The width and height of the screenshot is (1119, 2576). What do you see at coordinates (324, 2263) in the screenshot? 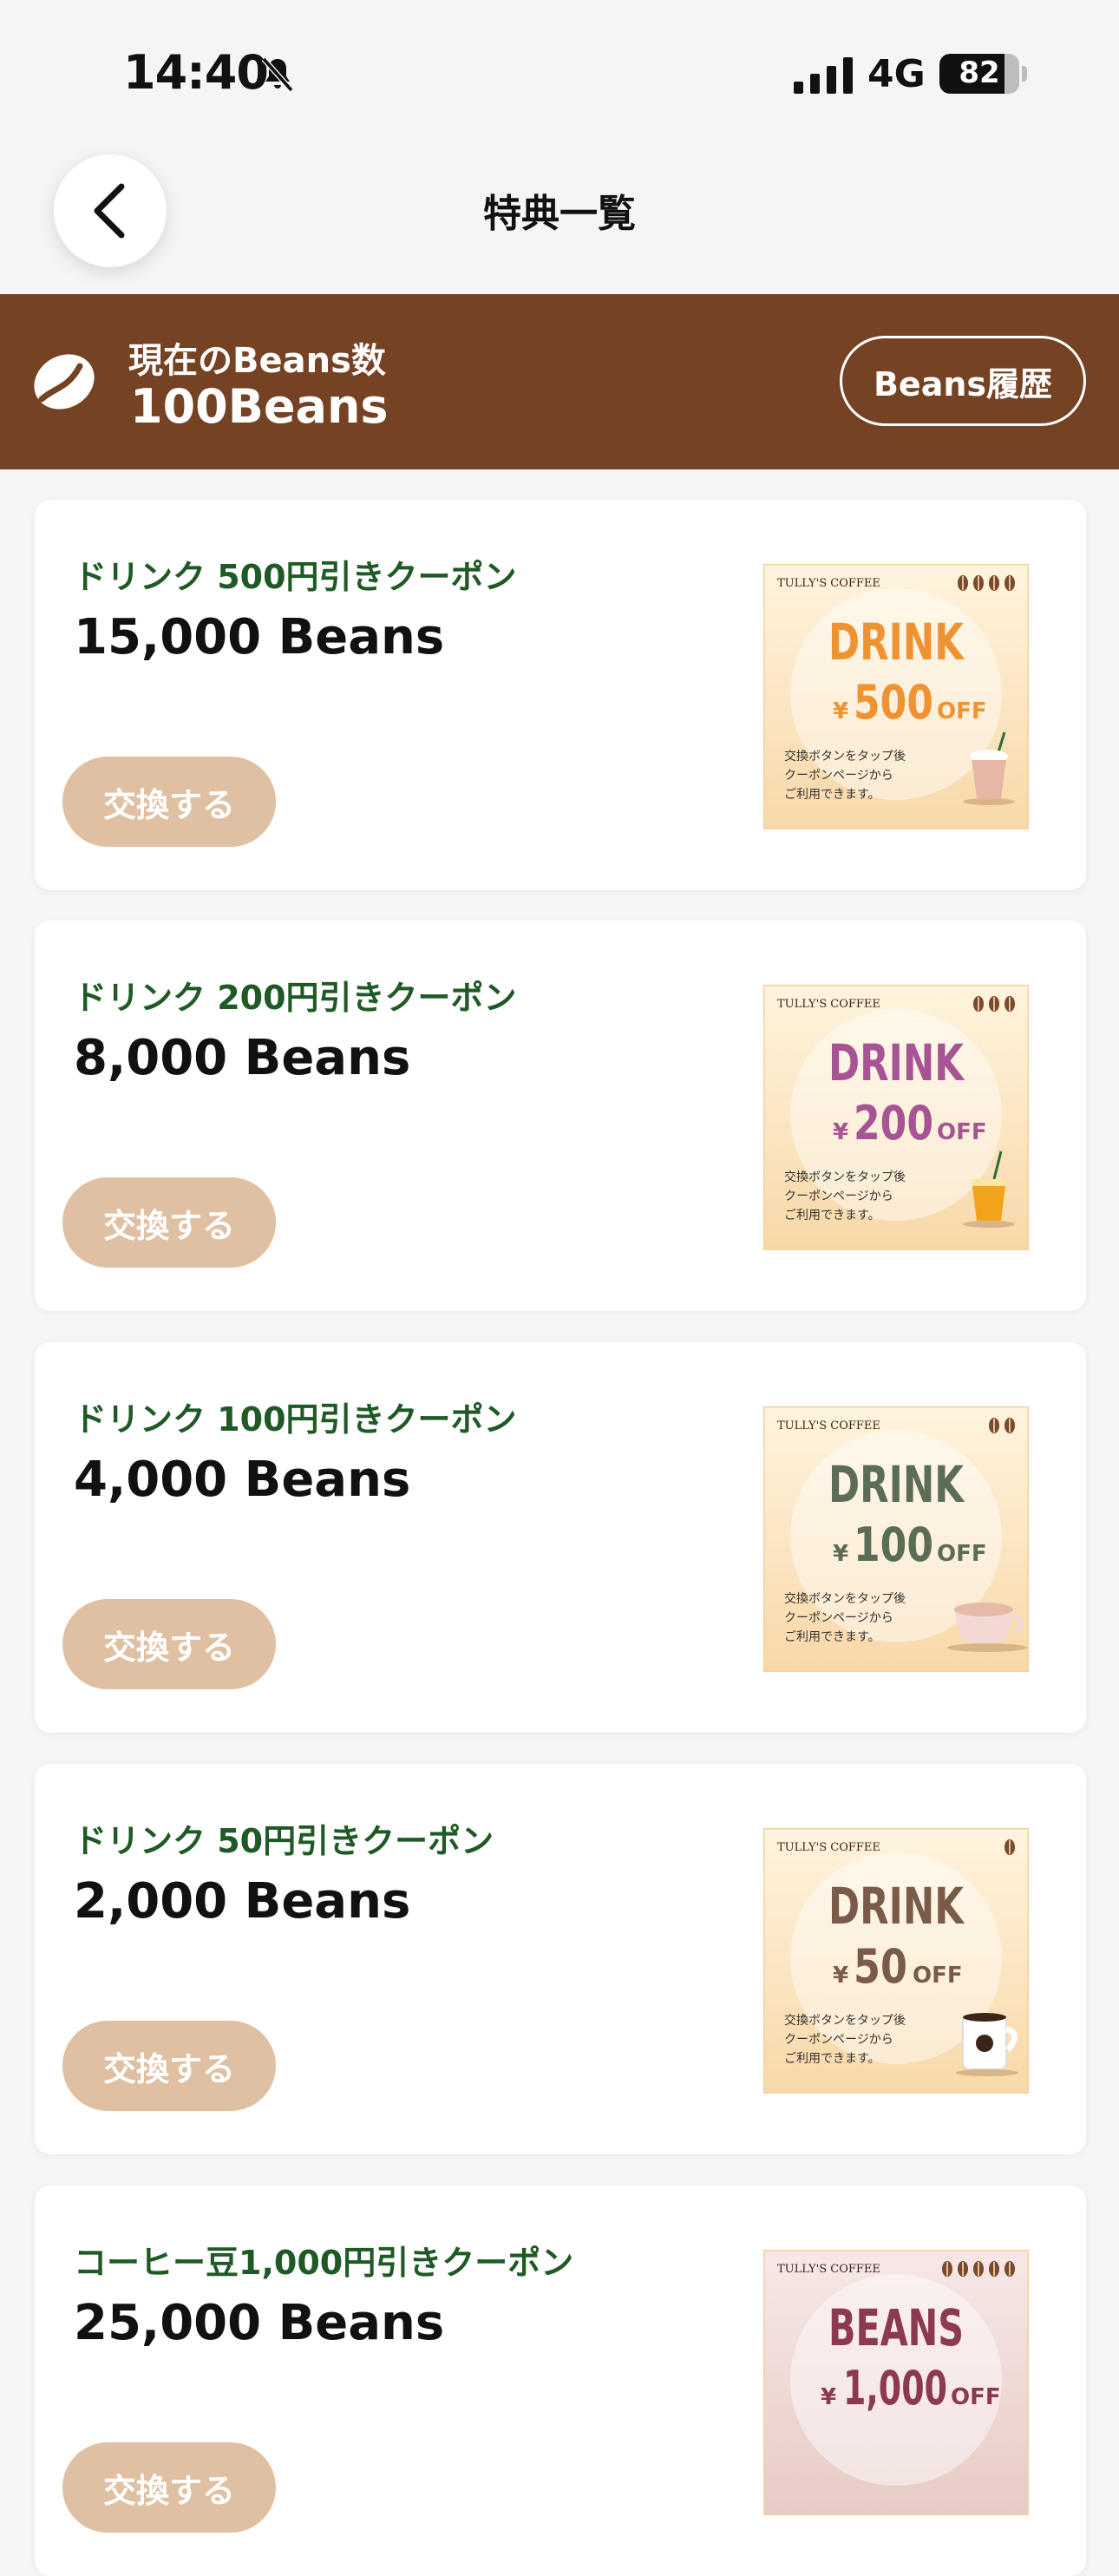
I see `coupon-name: コーヒー豆1,000円引きクーポン` at bounding box center [324, 2263].